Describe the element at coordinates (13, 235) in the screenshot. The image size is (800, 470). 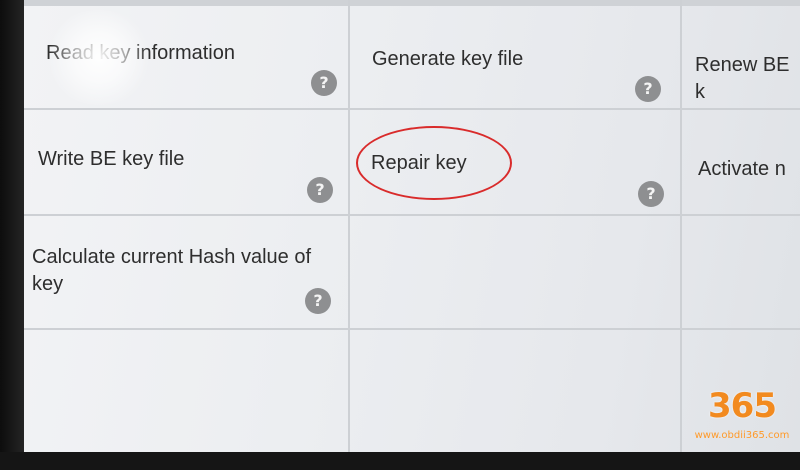
I see `device-bezel-left` at that location.